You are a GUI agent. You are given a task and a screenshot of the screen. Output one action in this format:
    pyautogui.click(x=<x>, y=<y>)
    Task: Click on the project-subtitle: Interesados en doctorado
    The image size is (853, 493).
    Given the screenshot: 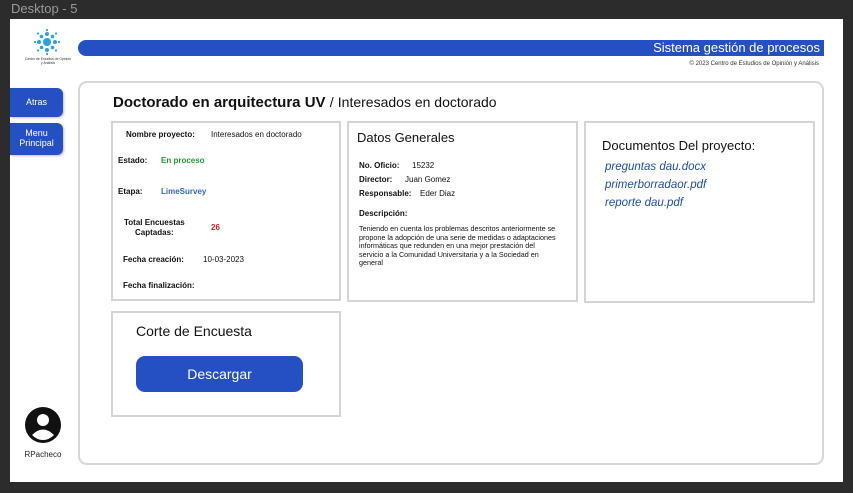 What is the action you would take?
    pyautogui.click(x=417, y=102)
    